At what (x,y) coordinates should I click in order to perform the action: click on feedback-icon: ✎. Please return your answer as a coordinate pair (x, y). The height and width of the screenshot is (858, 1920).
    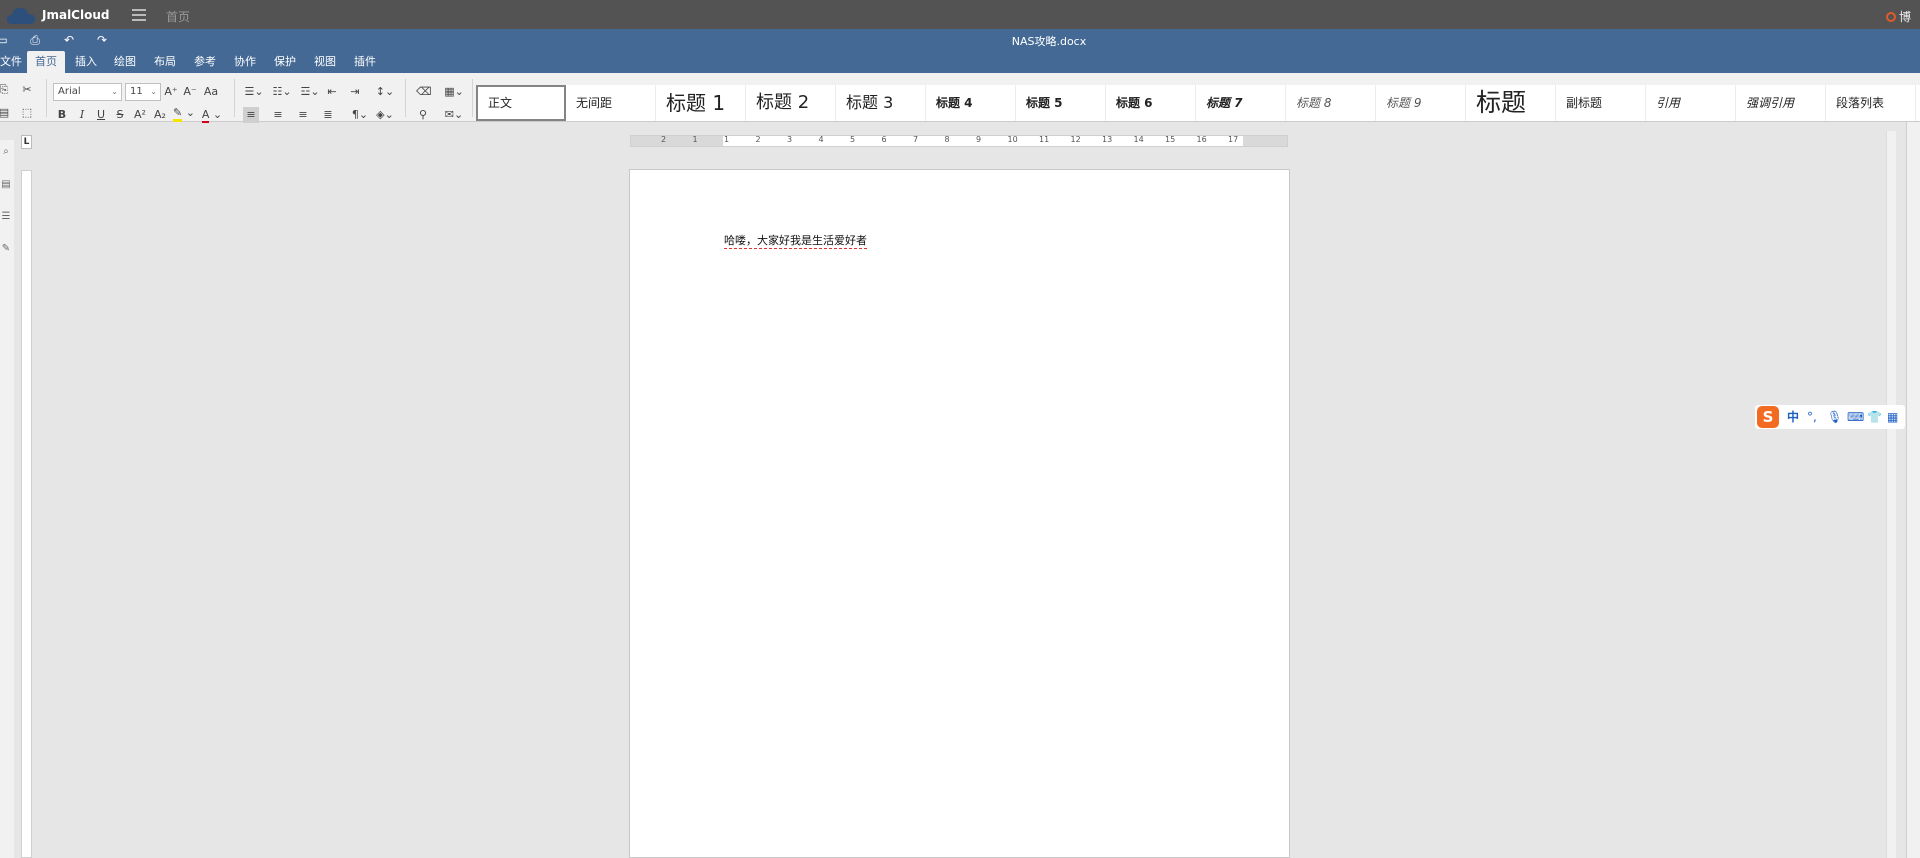
    Looking at the image, I should click on (6, 248).